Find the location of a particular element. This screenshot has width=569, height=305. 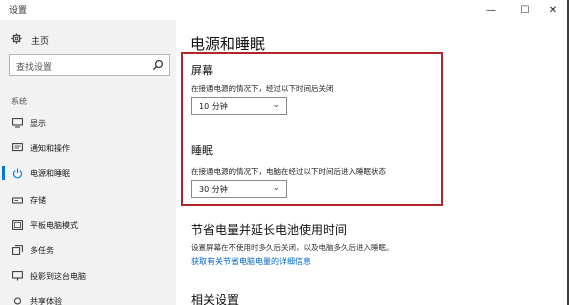

monitor-icon is located at coordinates (17, 123).